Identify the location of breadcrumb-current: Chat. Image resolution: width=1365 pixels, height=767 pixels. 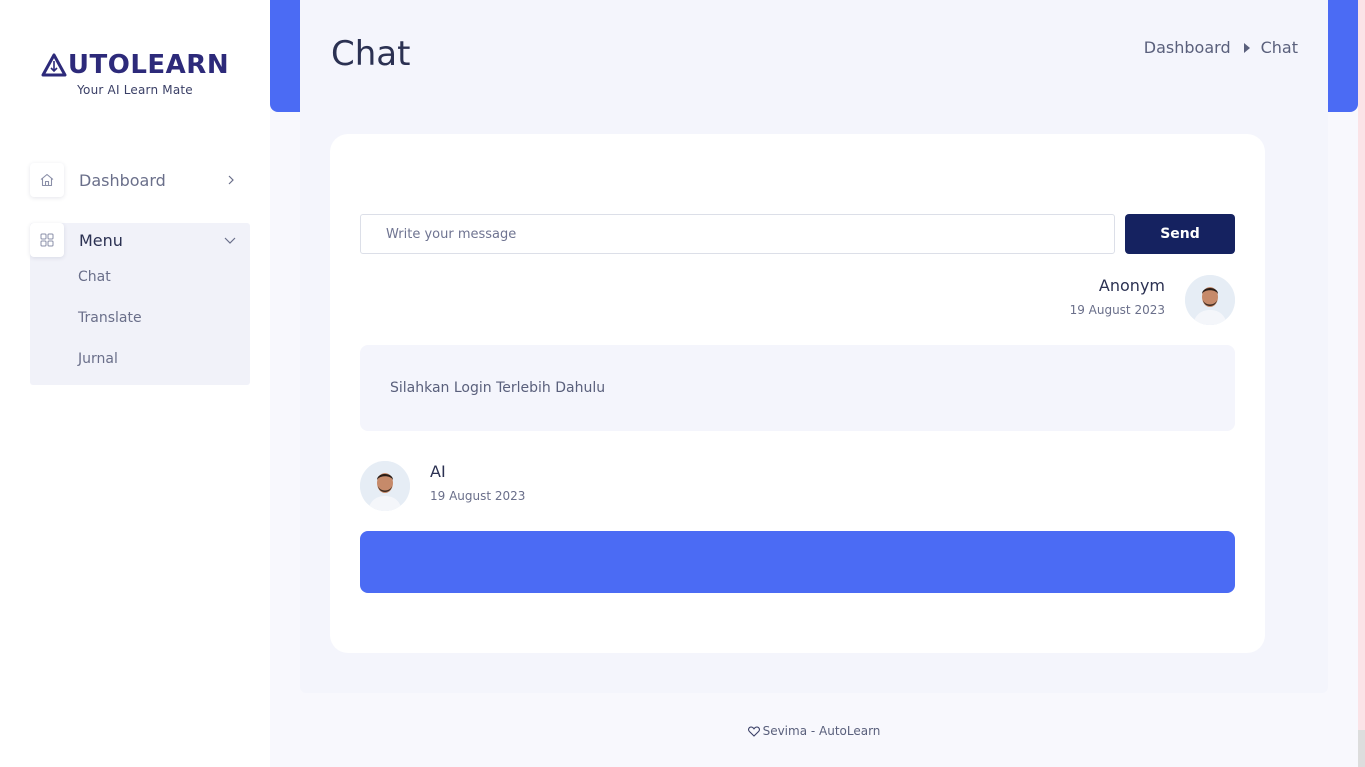
(1279, 47).